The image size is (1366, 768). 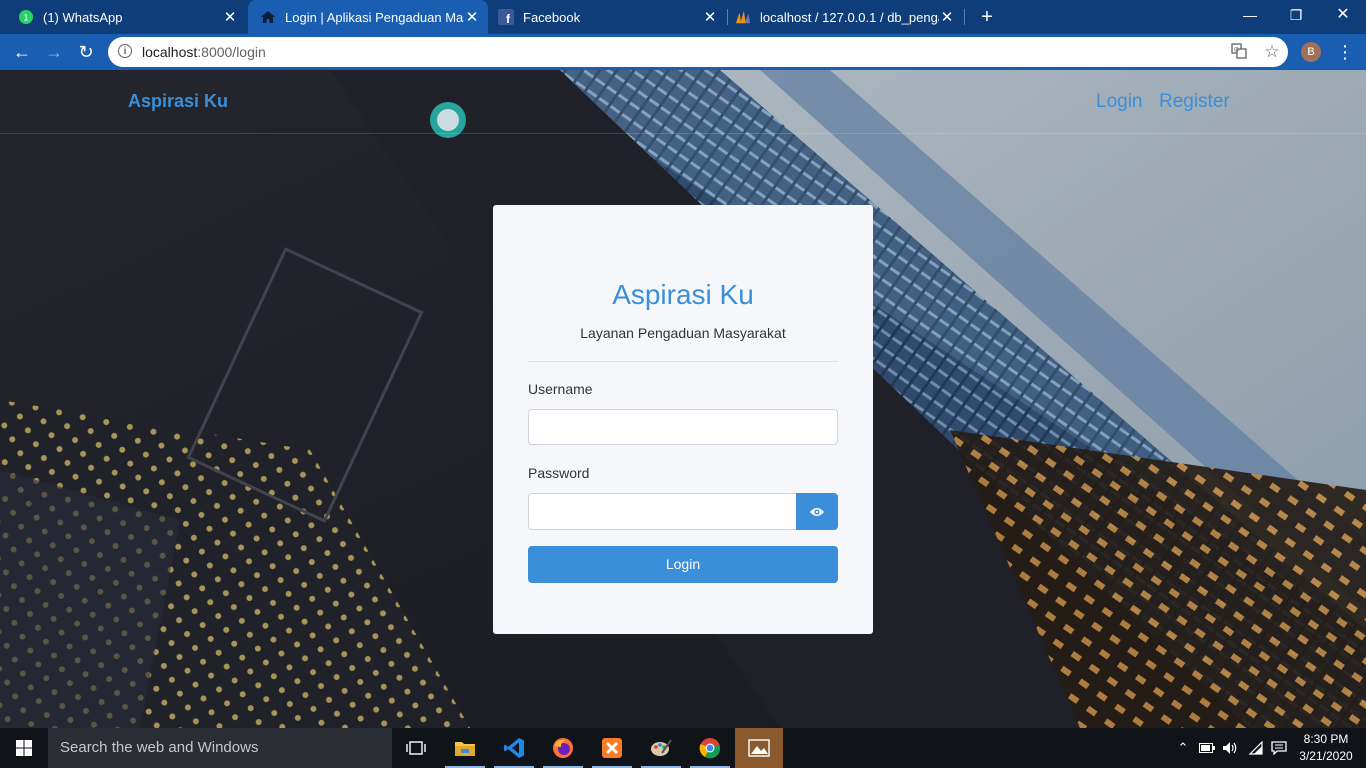 What do you see at coordinates (465, 748) in the screenshot?
I see `file-explorer-icon` at bounding box center [465, 748].